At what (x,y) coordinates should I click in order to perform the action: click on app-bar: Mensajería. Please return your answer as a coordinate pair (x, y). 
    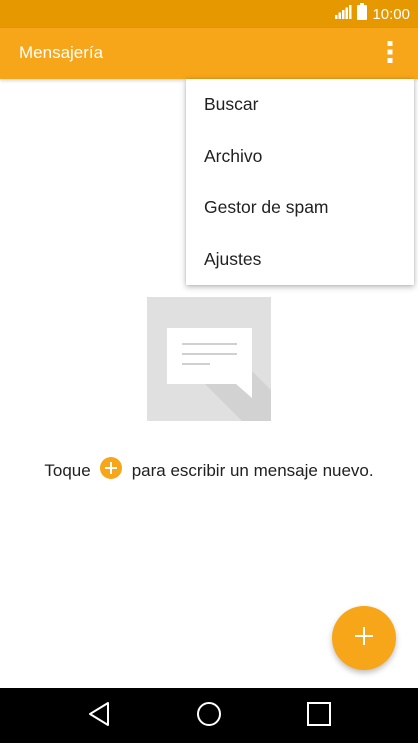
    Looking at the image, I should click on (209, 53).